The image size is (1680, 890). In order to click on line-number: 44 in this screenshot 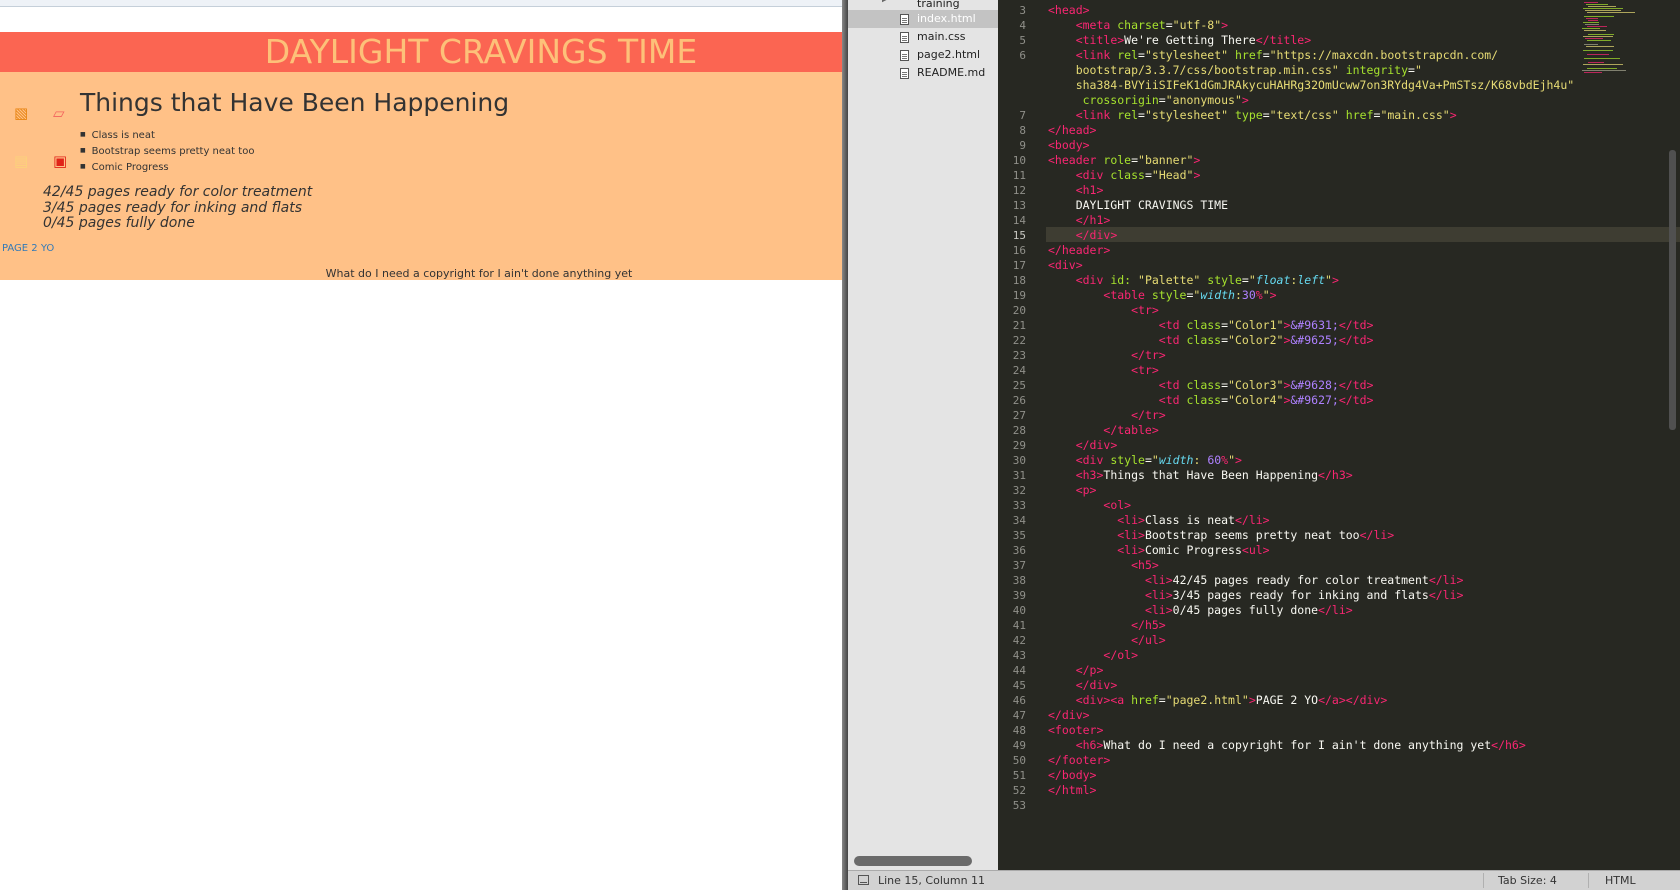, I will do `click(1019, 670)`.